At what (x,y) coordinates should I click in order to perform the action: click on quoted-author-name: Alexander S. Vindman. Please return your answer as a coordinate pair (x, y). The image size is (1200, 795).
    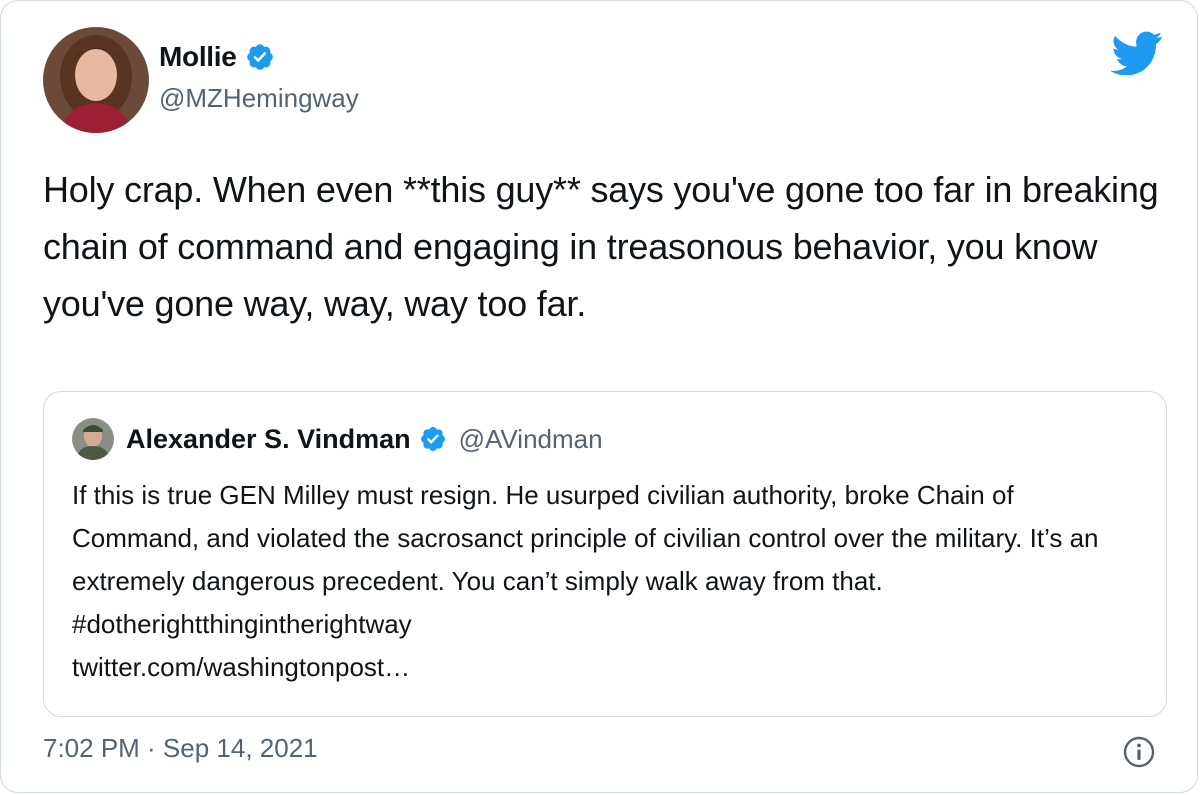
    Looking at the image, I should click on (268, 439).